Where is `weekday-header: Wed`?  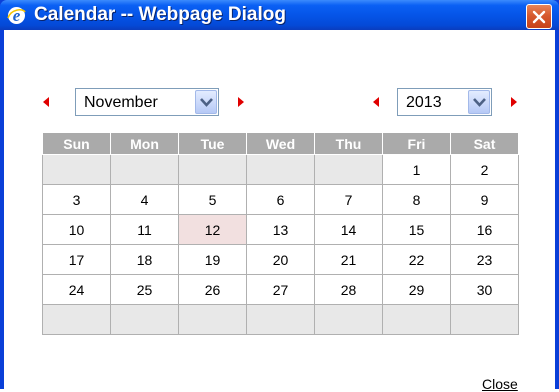 weekday-header: Wed is located at coordinates (280, 143).